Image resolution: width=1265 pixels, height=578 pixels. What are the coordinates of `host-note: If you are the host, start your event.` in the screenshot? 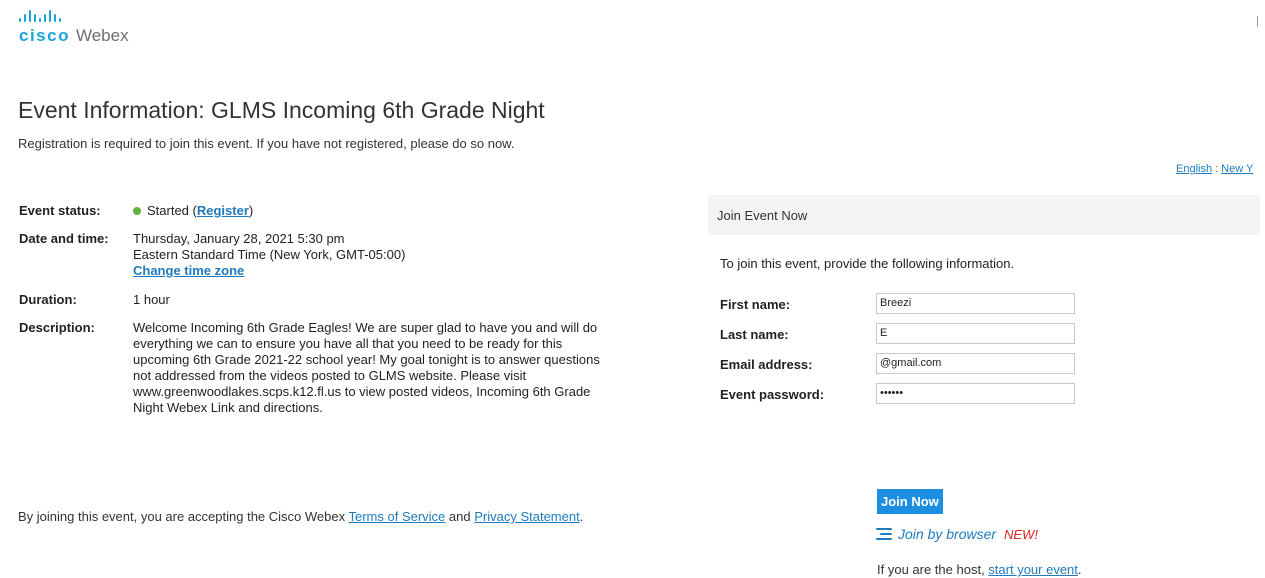 It's located at (979, 569).